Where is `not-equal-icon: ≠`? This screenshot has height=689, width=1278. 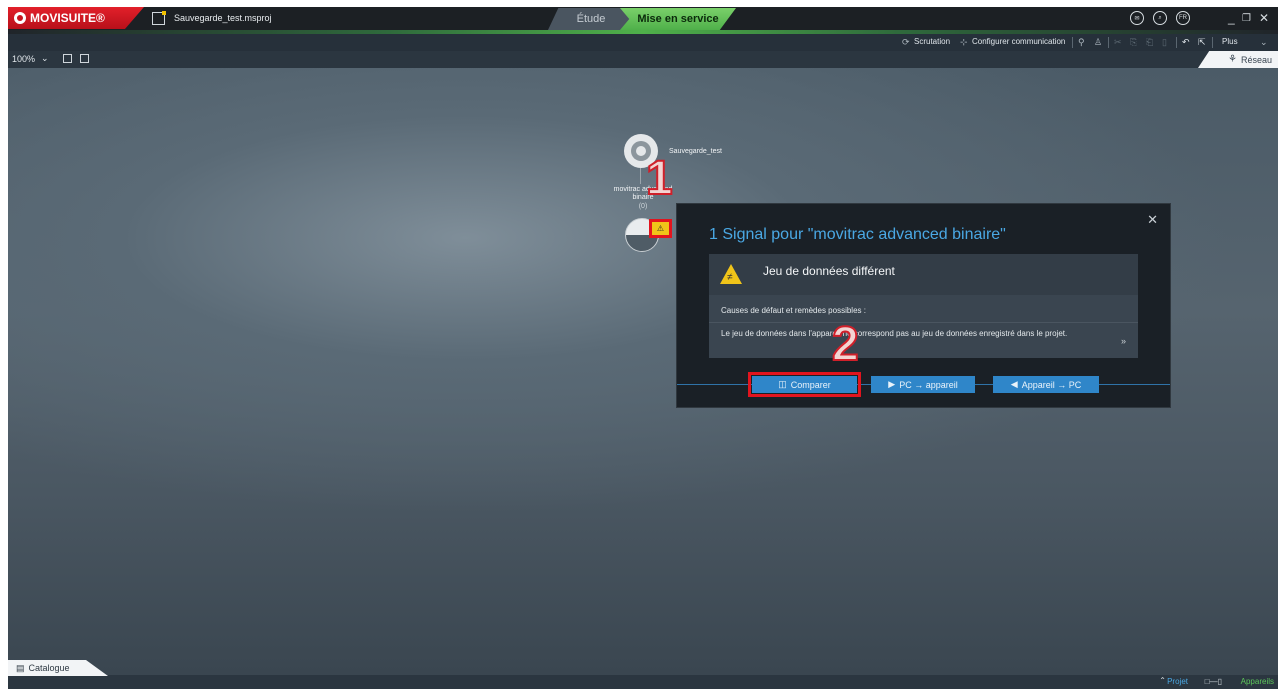 not-equal-icon: ≠ is located at coordinates (730, 277).